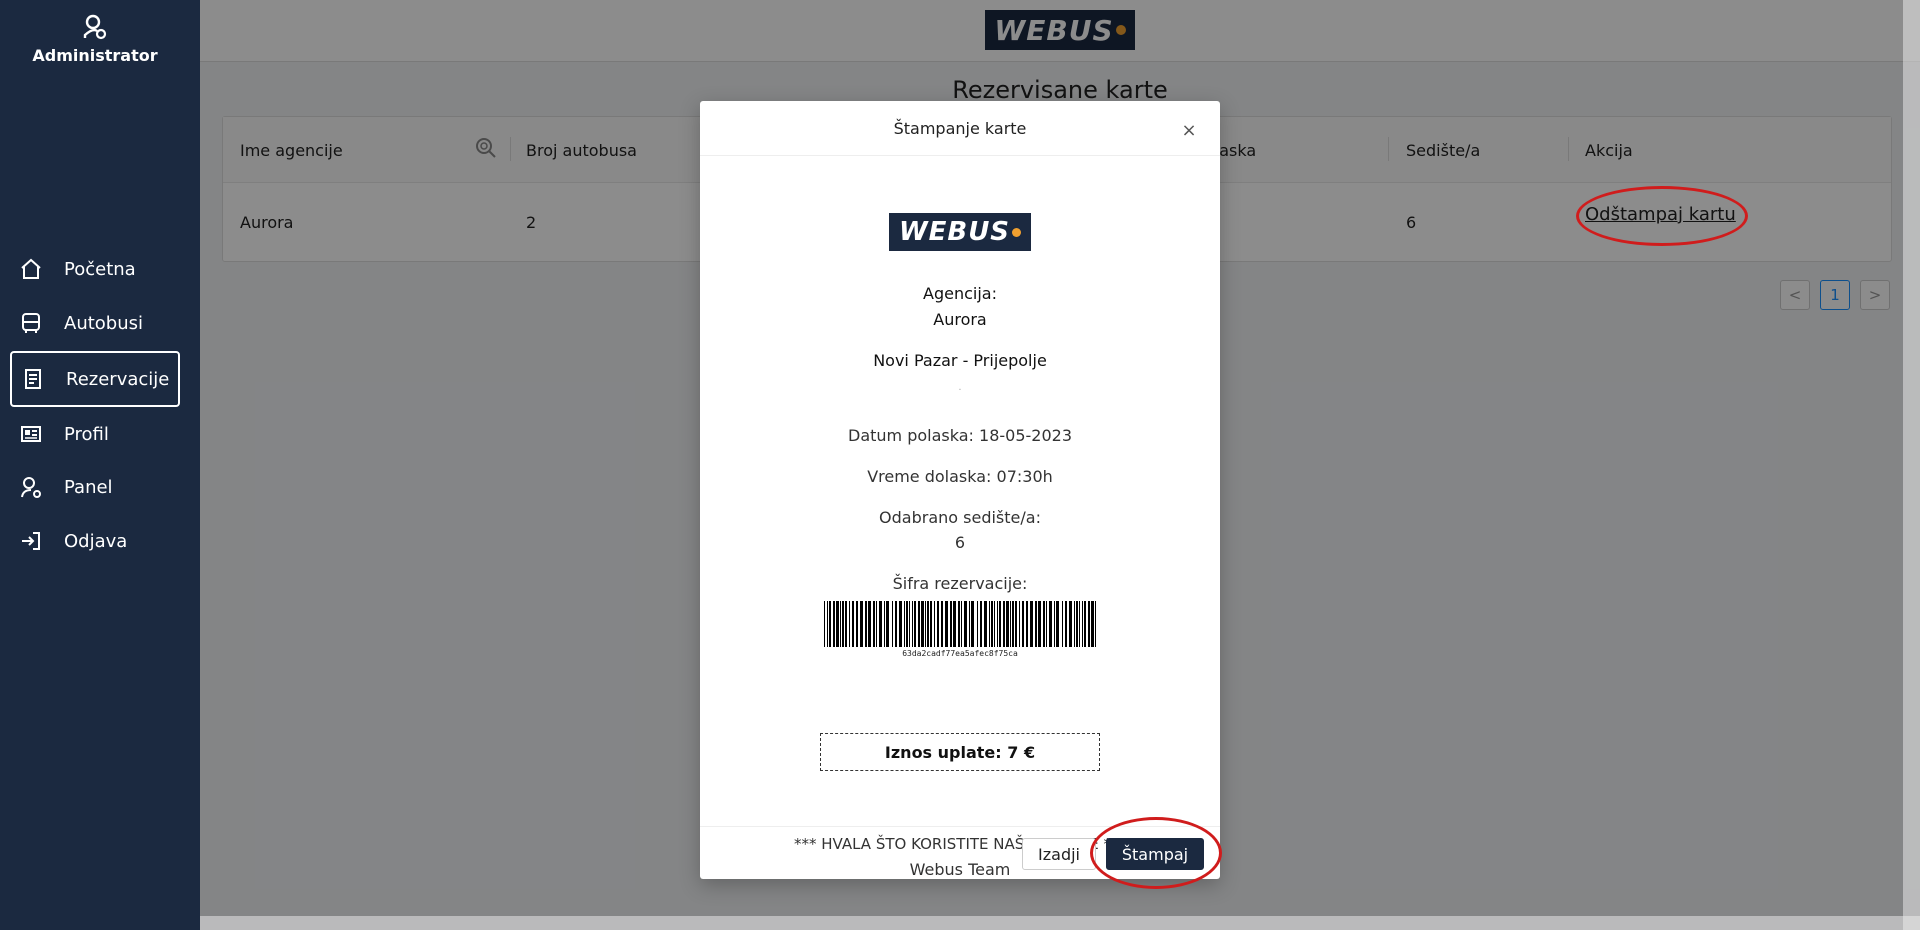 This screenshot has width=1920, height=930. Describe the element at coordinates (1059, 854) in the screenshot. I see `exit-button: Izadji` at that location.